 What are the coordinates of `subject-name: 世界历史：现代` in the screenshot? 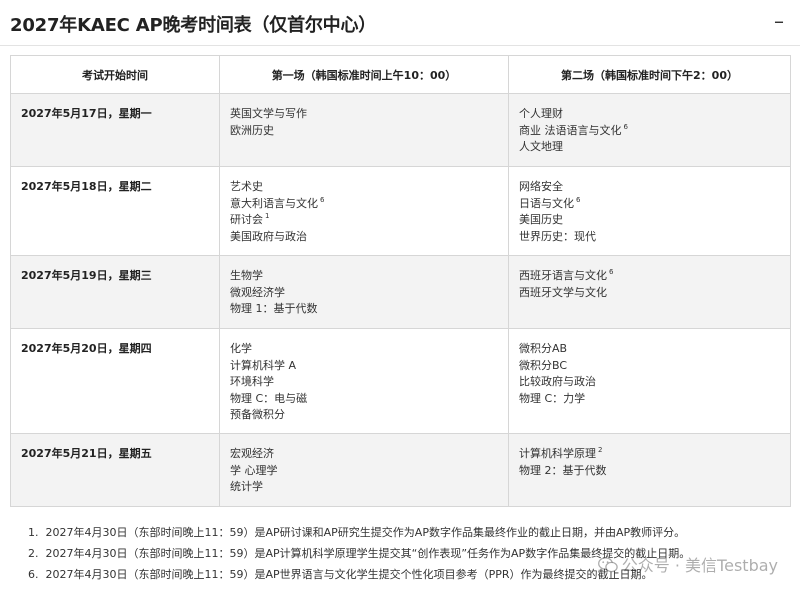 It's located at (557, 236).